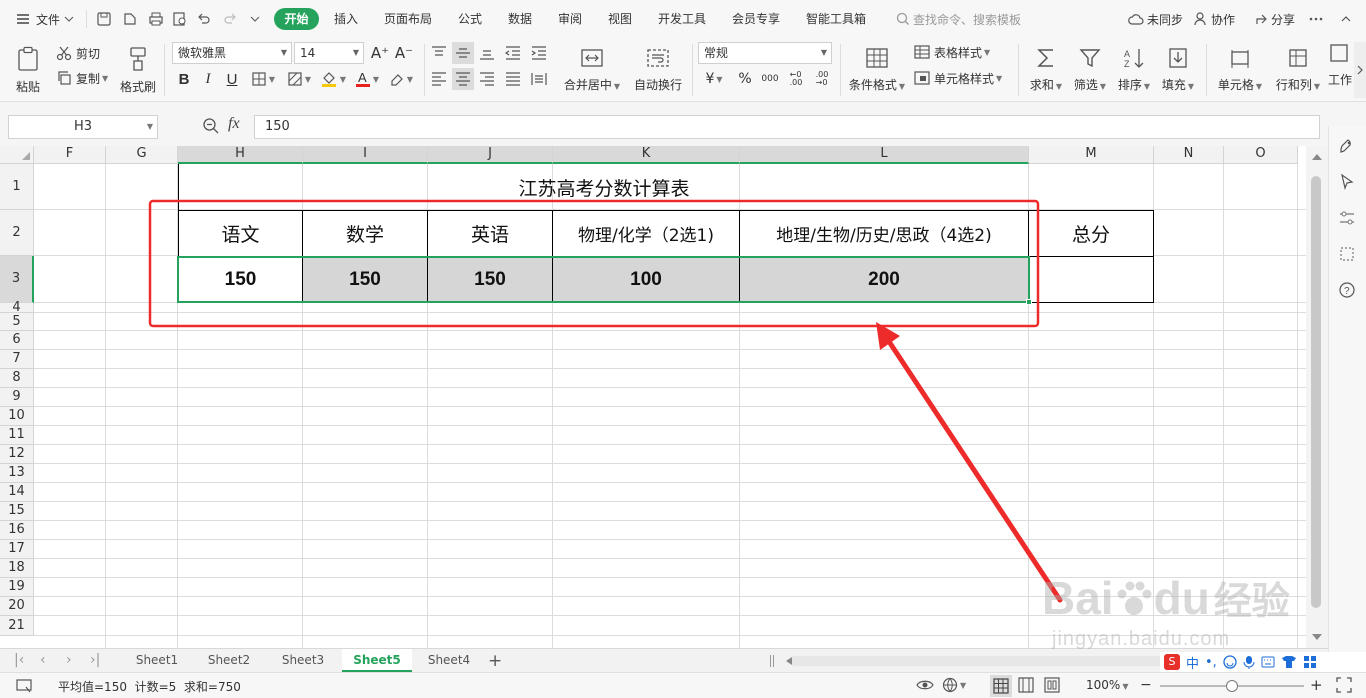 This screenshot has height=698, width=1366. I want to click on column-header-i: I, so click(365, 155).